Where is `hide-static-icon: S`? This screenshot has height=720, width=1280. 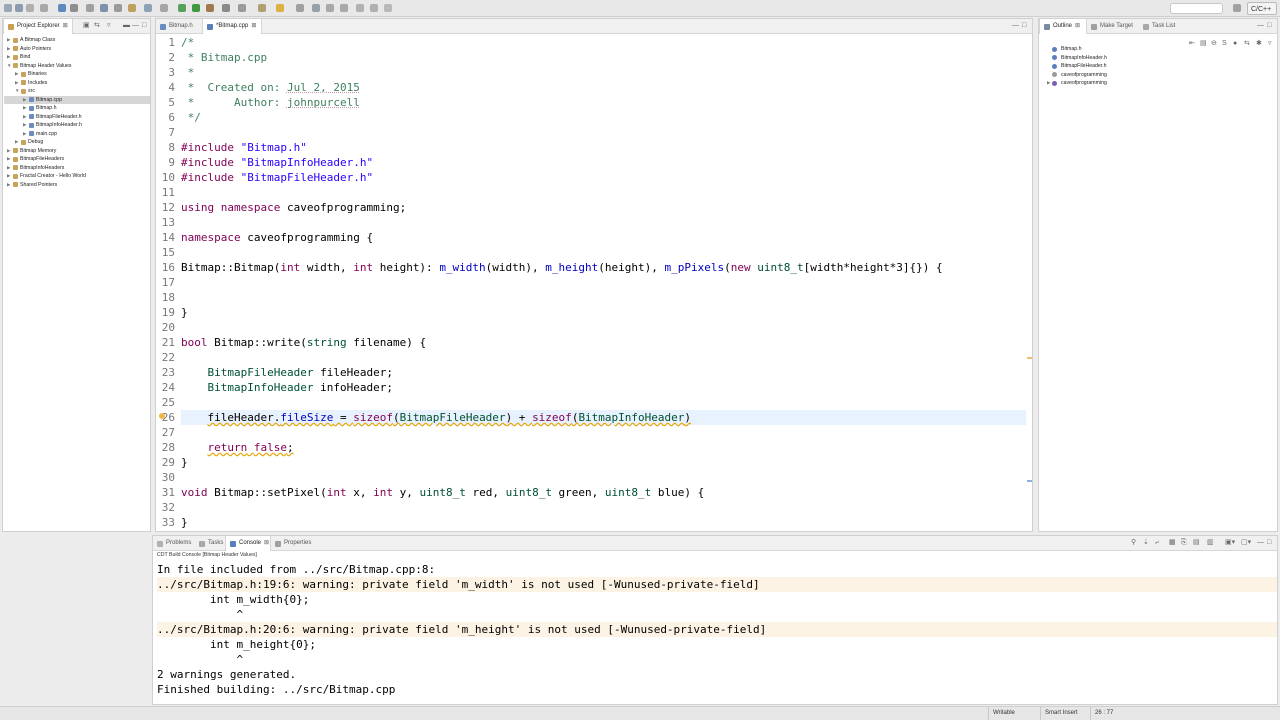 hide-static-icon: S is located at coordinates (1224, 44).